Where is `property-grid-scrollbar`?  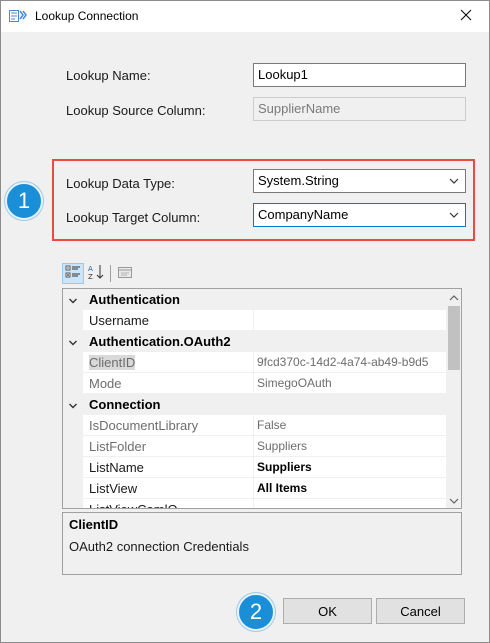 property-grid-scrollbar is located at coordinates (453, 398).